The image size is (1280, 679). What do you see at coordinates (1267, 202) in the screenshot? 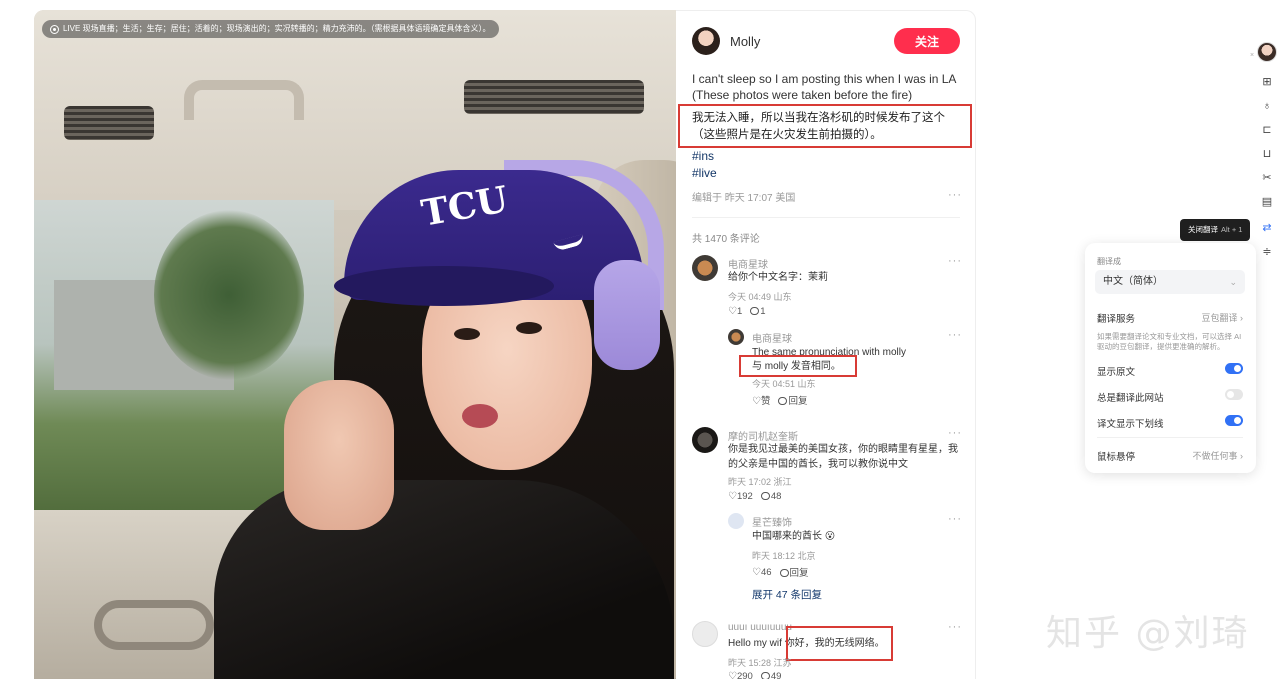
I see `document-icon: ▤` at bounding box center [1267, 202].